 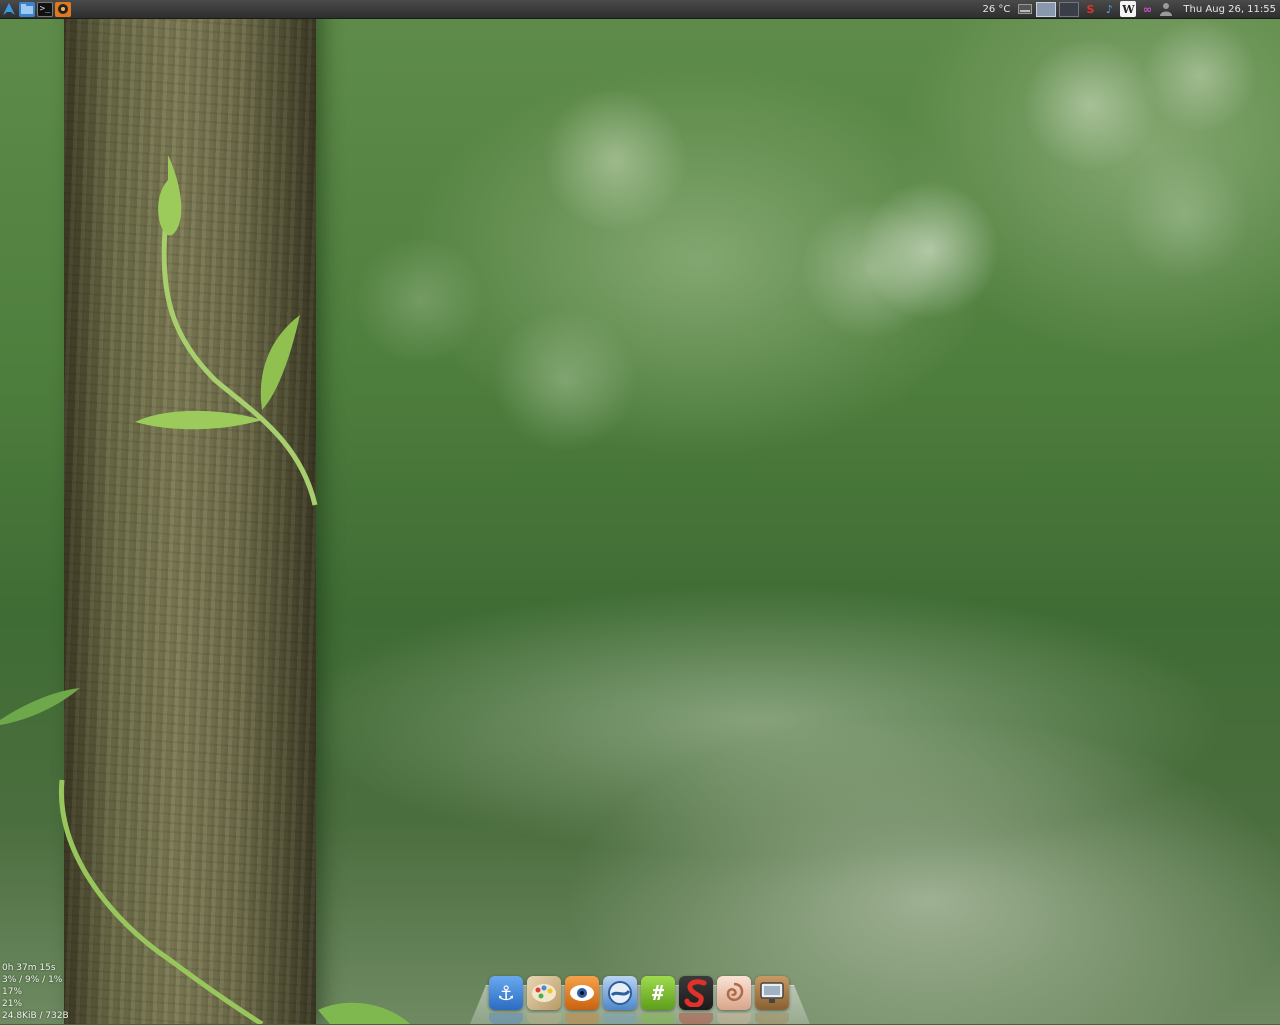 I want to click on top-panel: >_ 26 °C S ♪ W ∞ Thu Aug 26, 11:55, so click(x=640, y=9).